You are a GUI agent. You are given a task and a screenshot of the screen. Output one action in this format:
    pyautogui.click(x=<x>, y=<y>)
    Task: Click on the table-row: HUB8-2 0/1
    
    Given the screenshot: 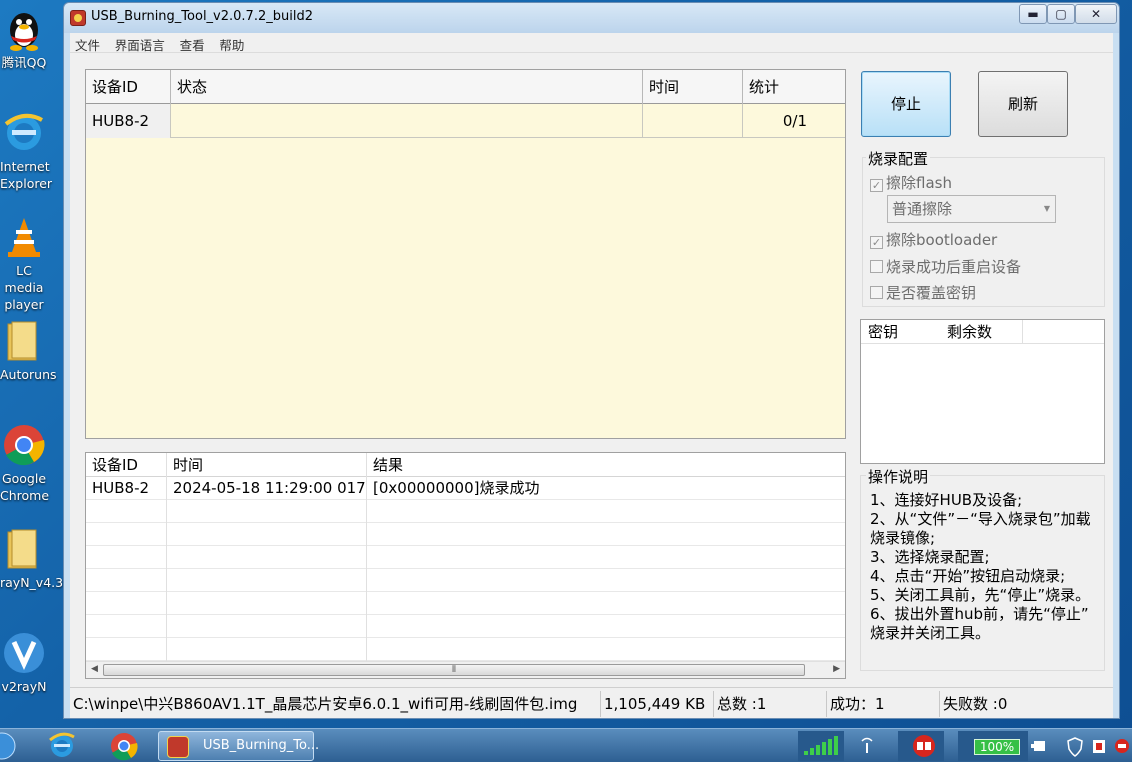 What is the action you would take?
    pyautogui.click(x=465, y=121)
    